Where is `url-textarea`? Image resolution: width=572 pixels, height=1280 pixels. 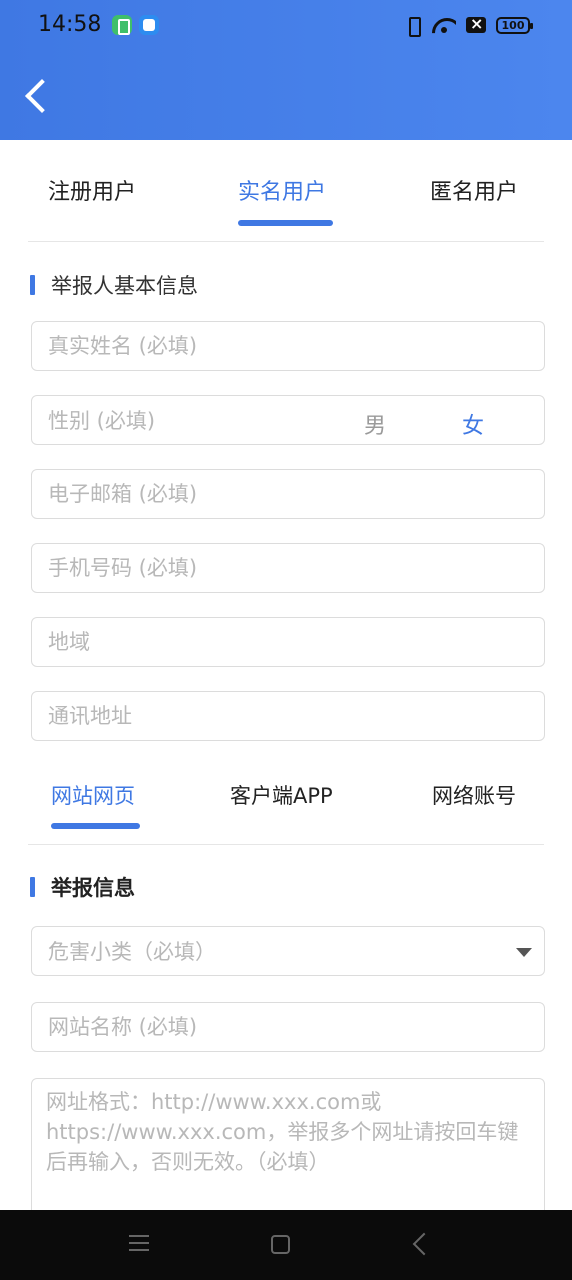 url-textarea is located at coordinates (288, 1153).